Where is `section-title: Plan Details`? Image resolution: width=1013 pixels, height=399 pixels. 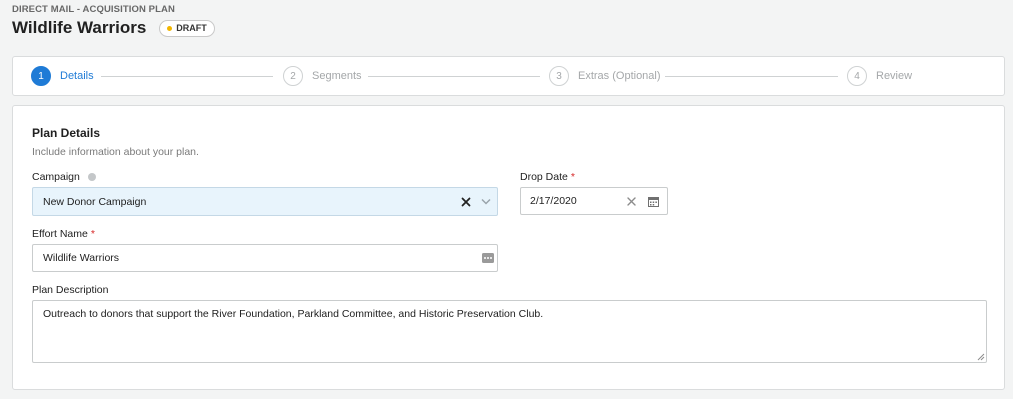
section-title: Plan Details is located at coordinates (66, 133).